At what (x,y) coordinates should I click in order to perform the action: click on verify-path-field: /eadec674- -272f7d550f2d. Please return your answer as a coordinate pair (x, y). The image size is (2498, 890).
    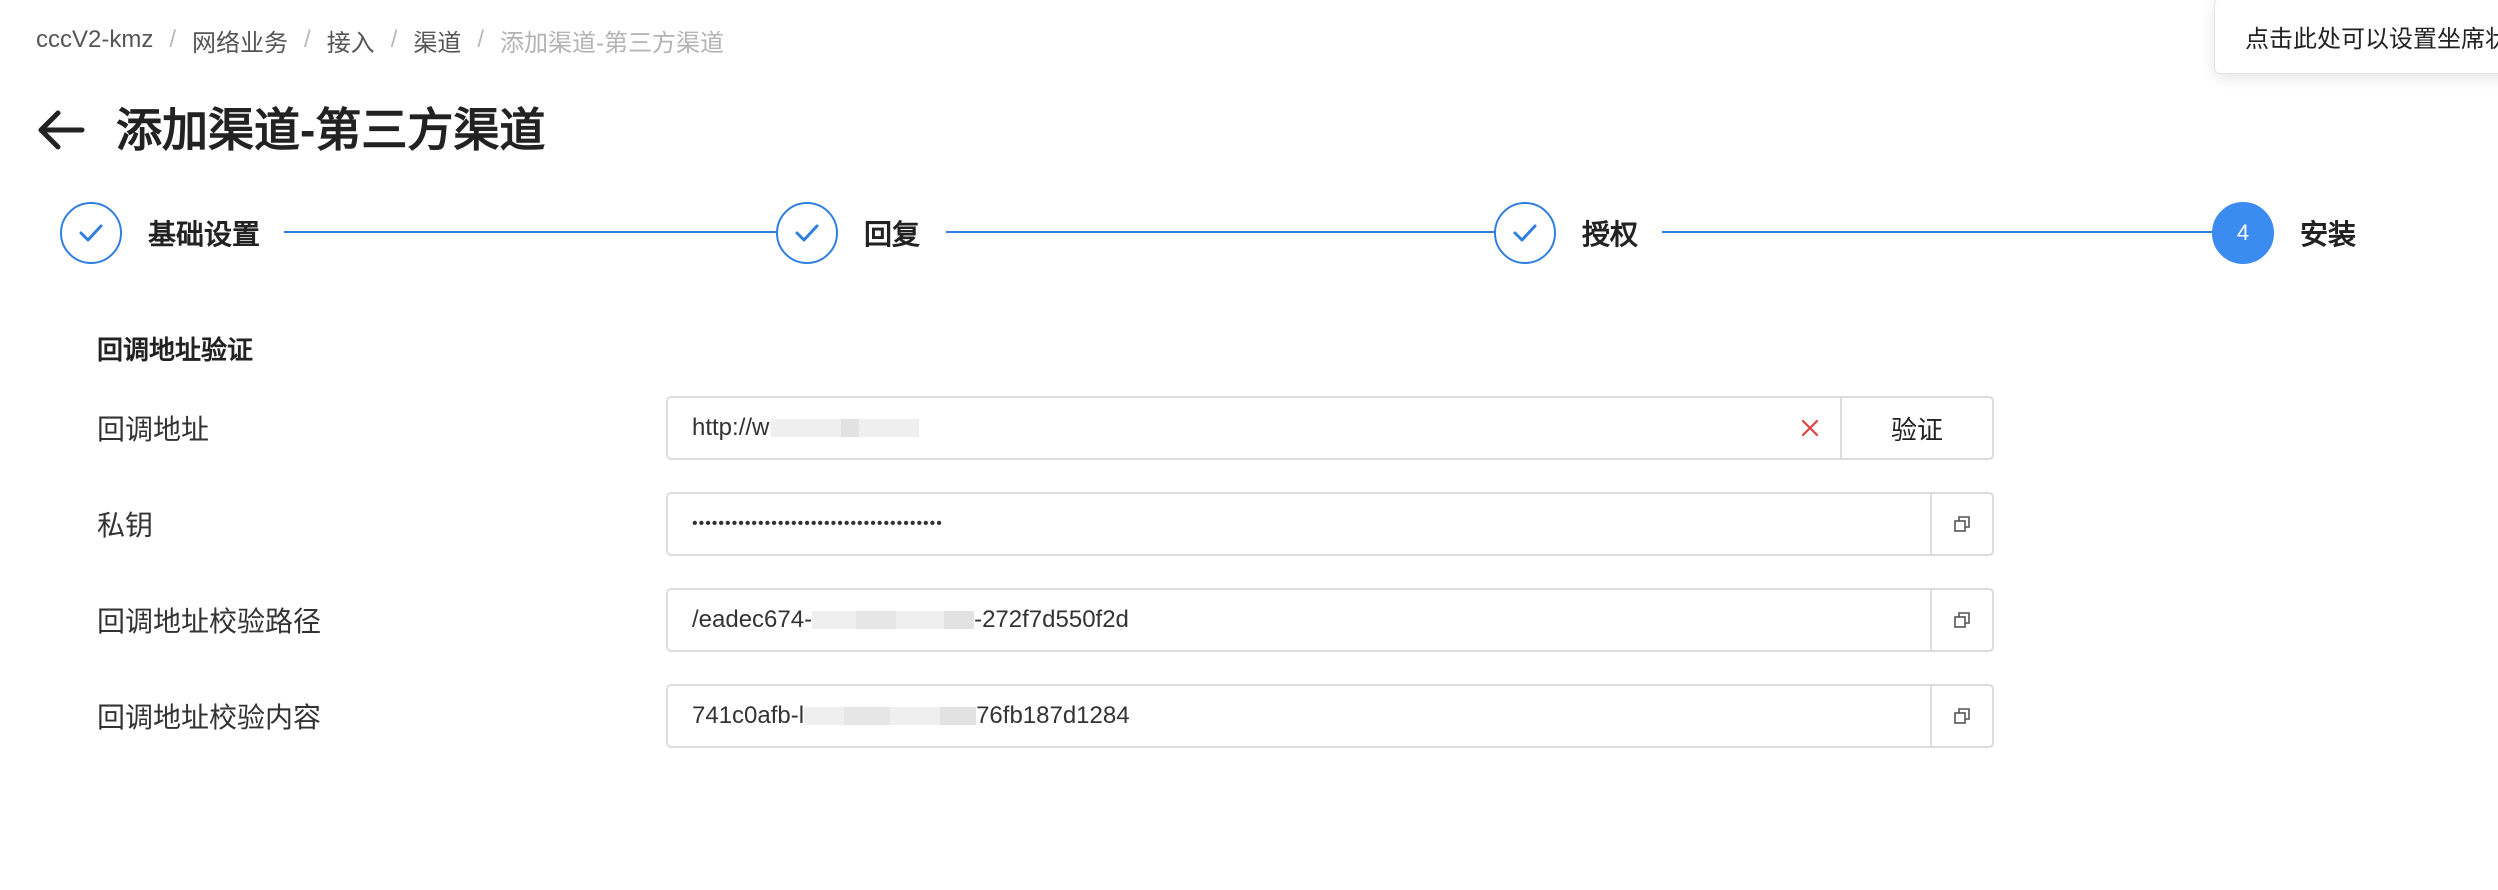
    Looking at the image, I should click on (1330, 620).